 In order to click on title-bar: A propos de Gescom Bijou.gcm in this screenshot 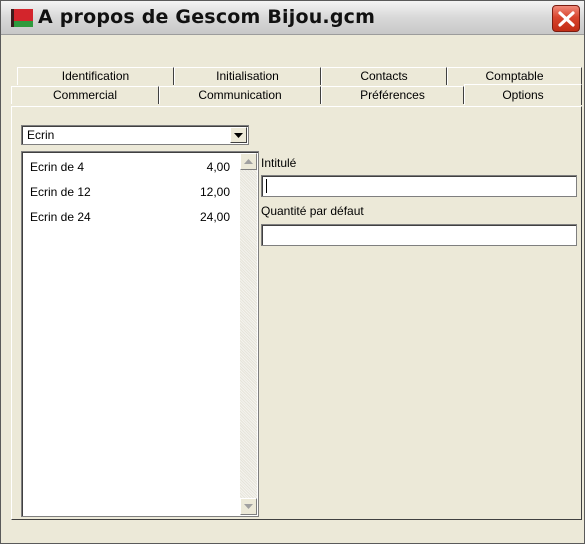, I will do `click(292, 18)`.